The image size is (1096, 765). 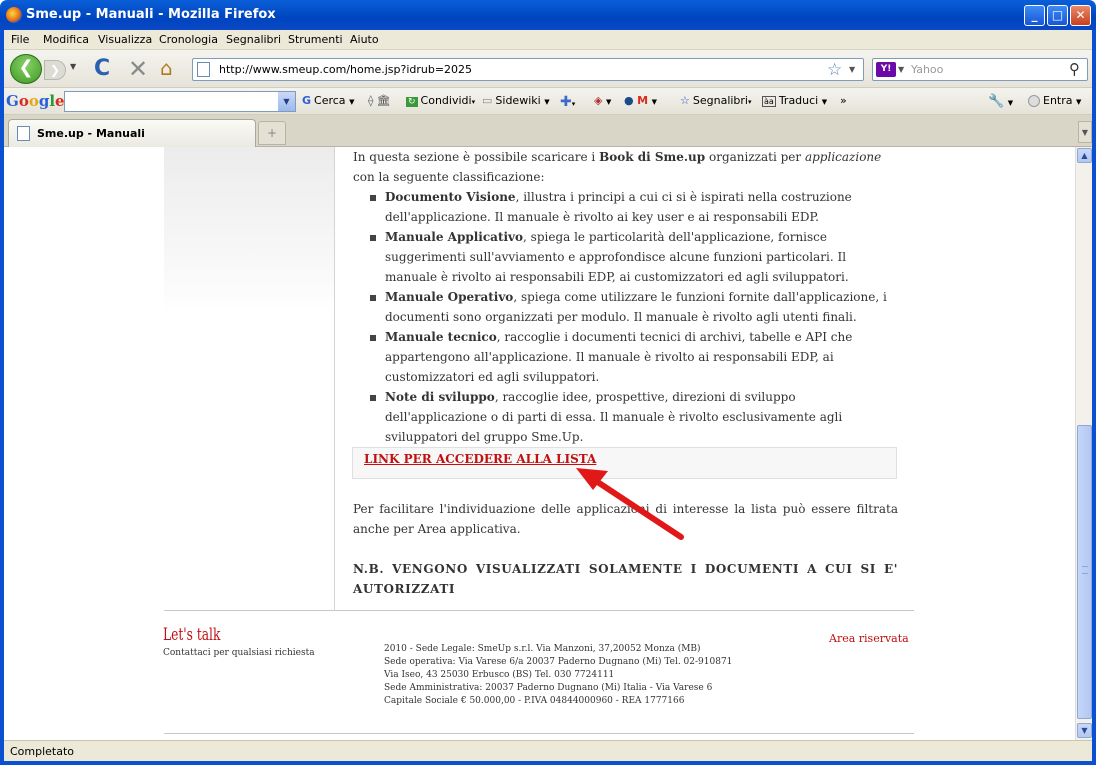 What do you see at coordinates (188, 39) in the screenshot?
I see `menu-cronologia: Cronologia` at bounding box center [188, 39].